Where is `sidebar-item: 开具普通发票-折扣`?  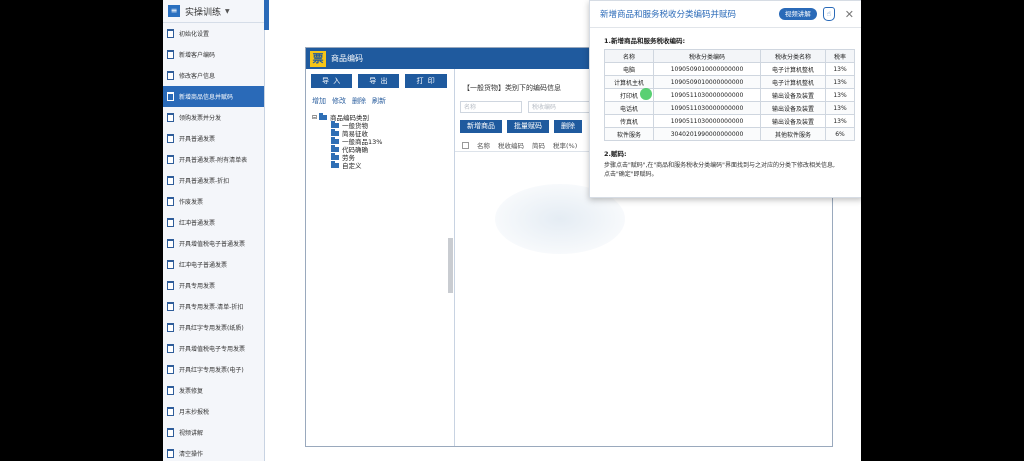 sidebar-item: 开具普通发票-折扣 is located at coordinates (213, 180).